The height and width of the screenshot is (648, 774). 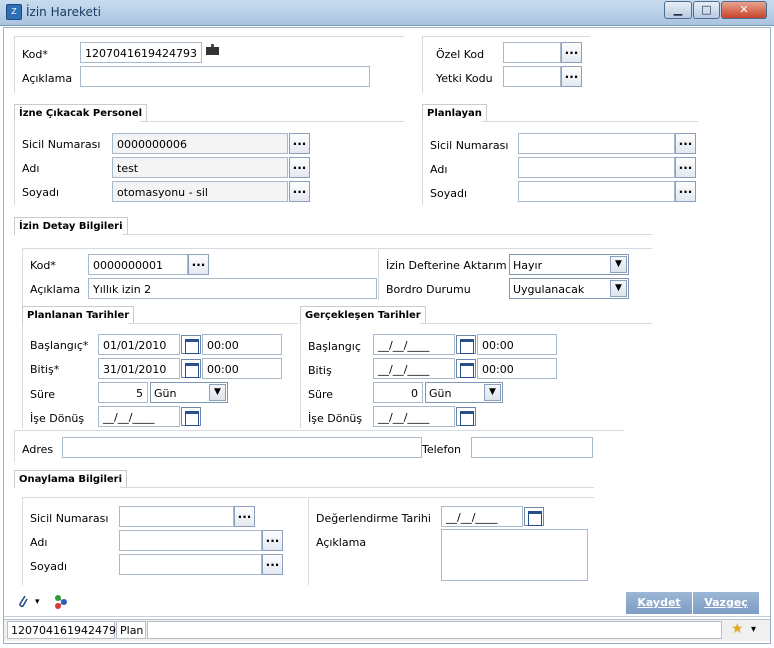 What do you see at coordinates (63, 12) in the screenshot?
I see `window-title: İzin Hareketi` at bounding box center [63, 12].